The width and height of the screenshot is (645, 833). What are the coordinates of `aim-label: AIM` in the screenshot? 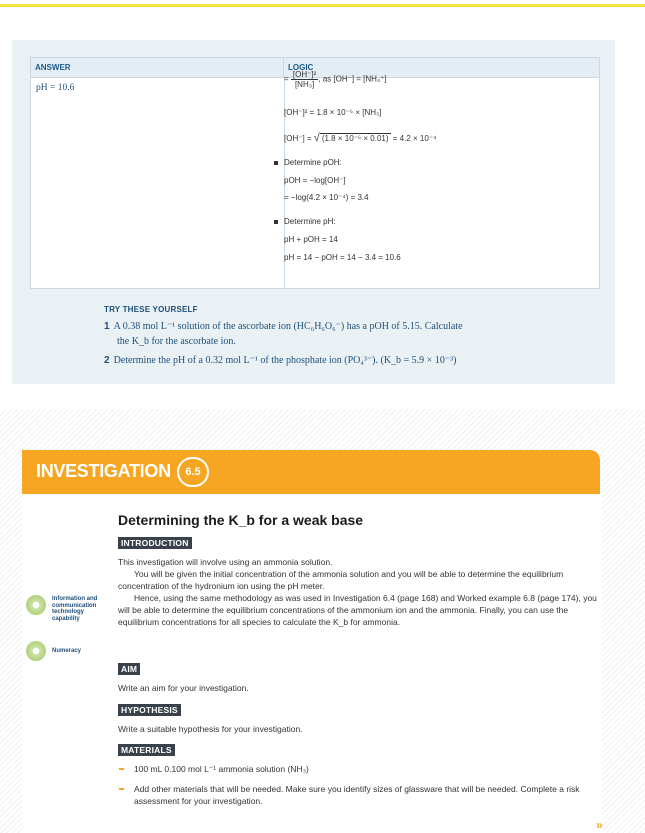 It's located at (129, 669).